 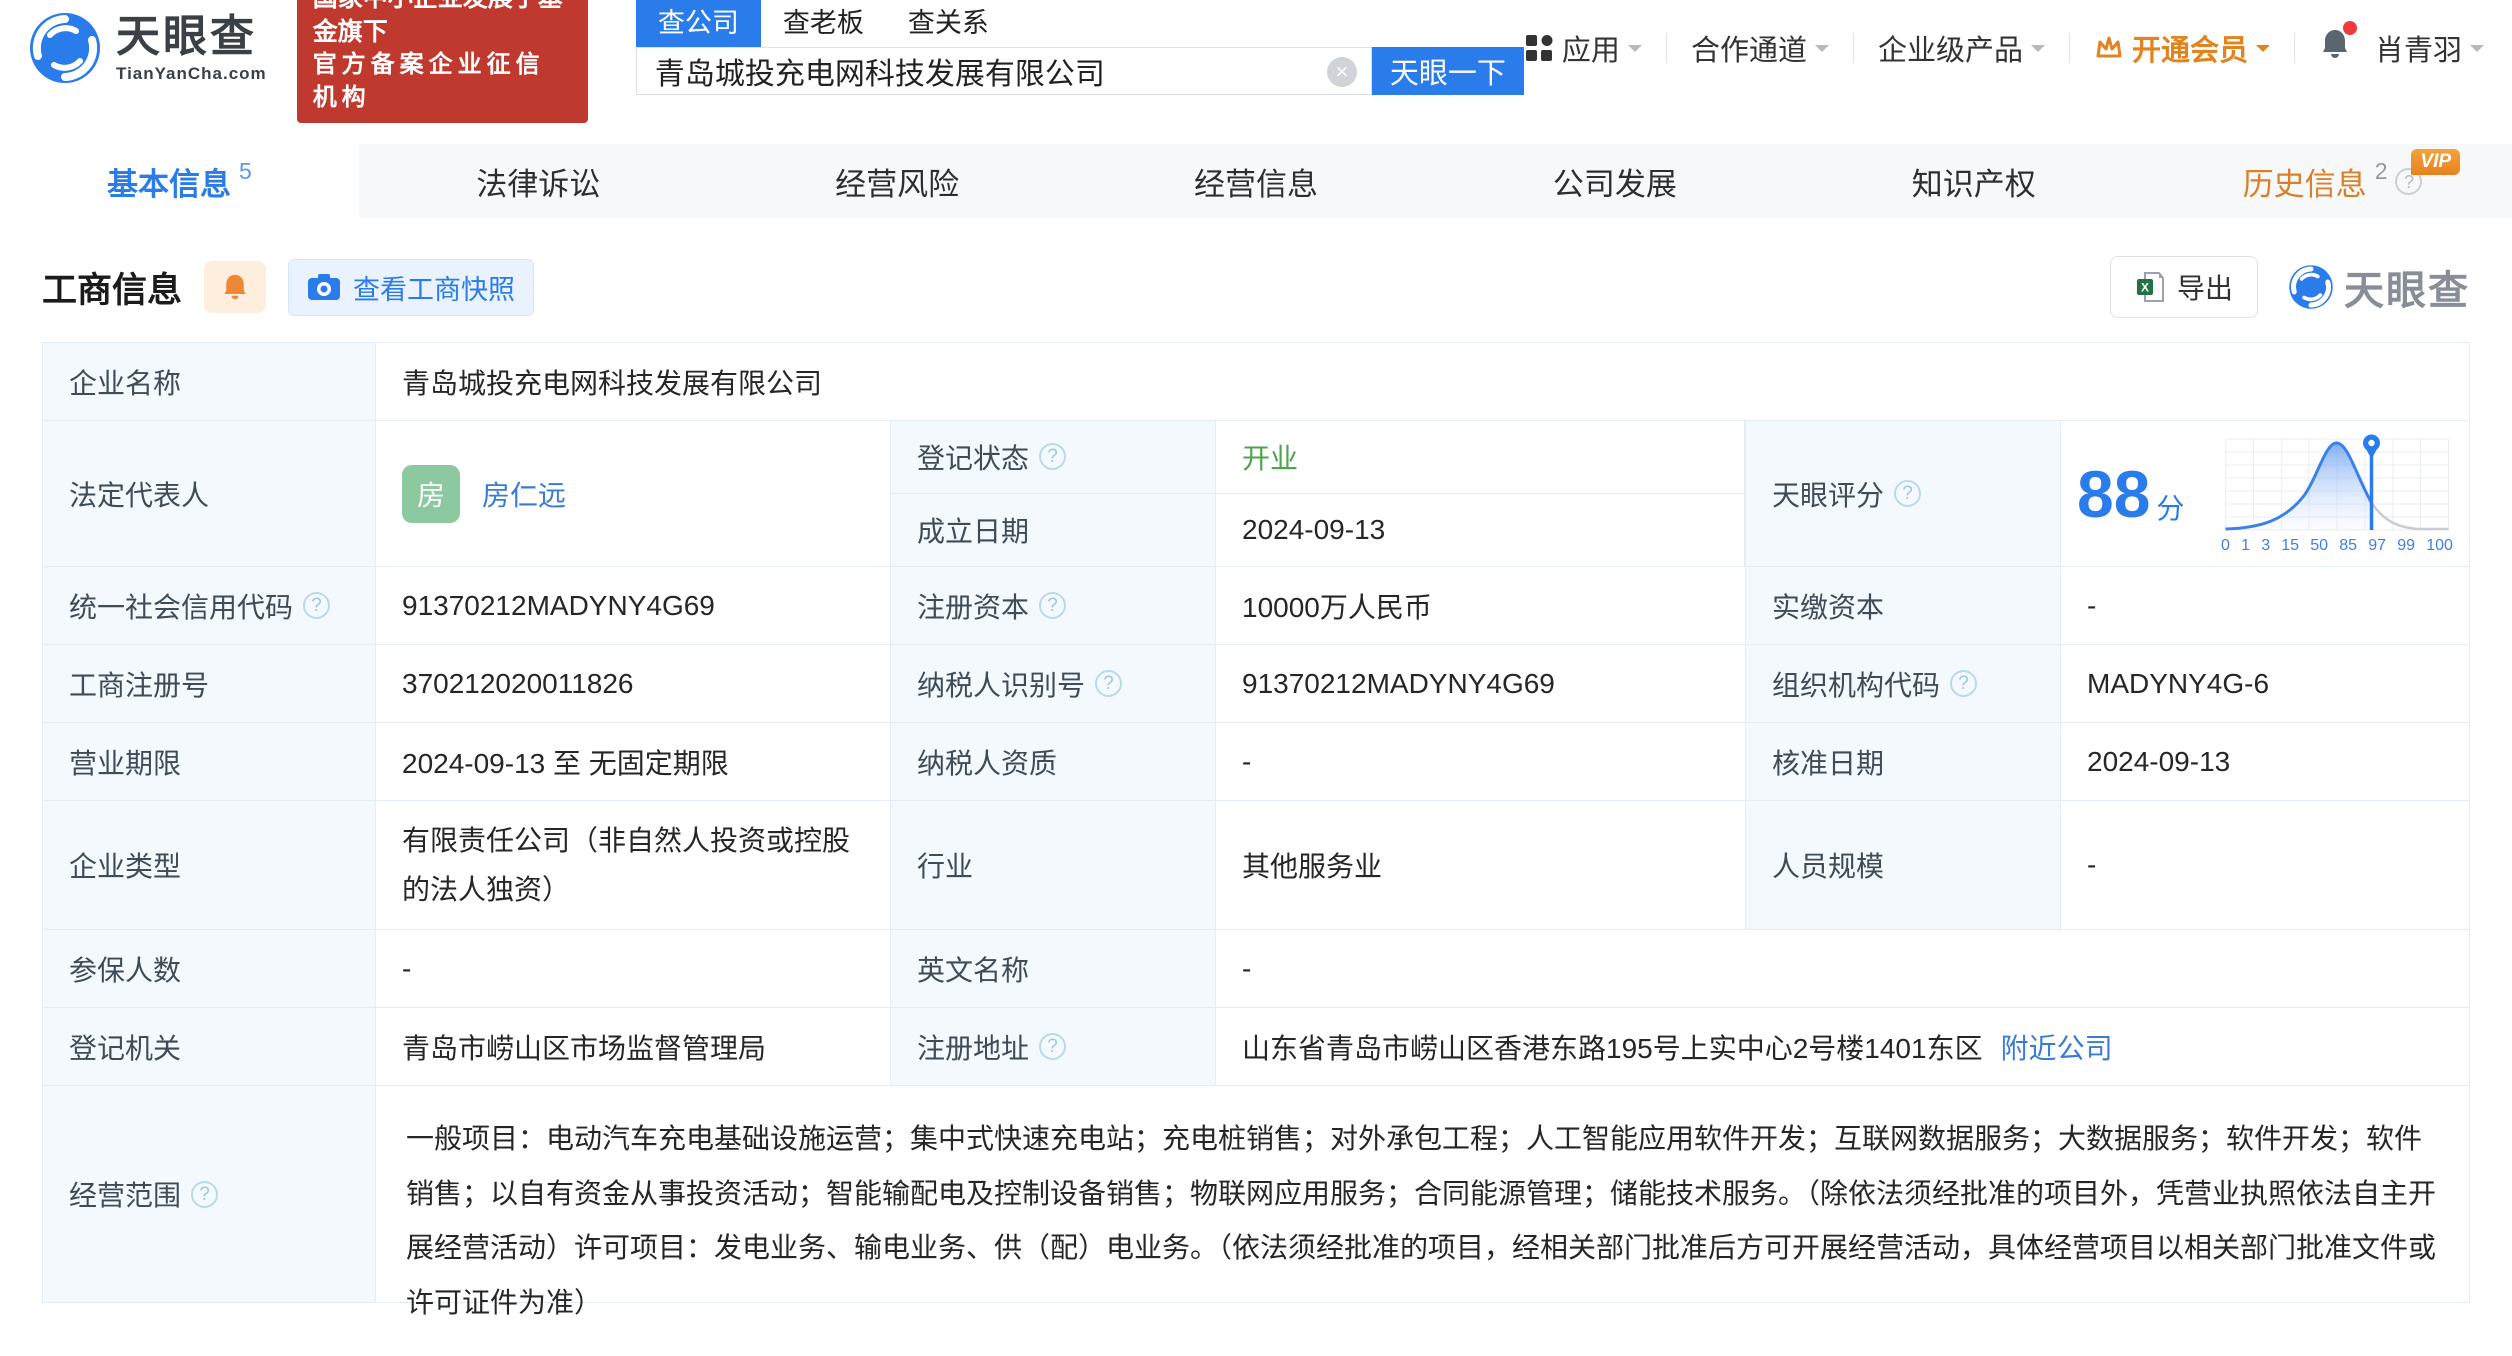 What do you see at coordinates (823, 23) in the screenshot?
I see `search-tab-boss: 查老板` at bounding box center [823, 23].